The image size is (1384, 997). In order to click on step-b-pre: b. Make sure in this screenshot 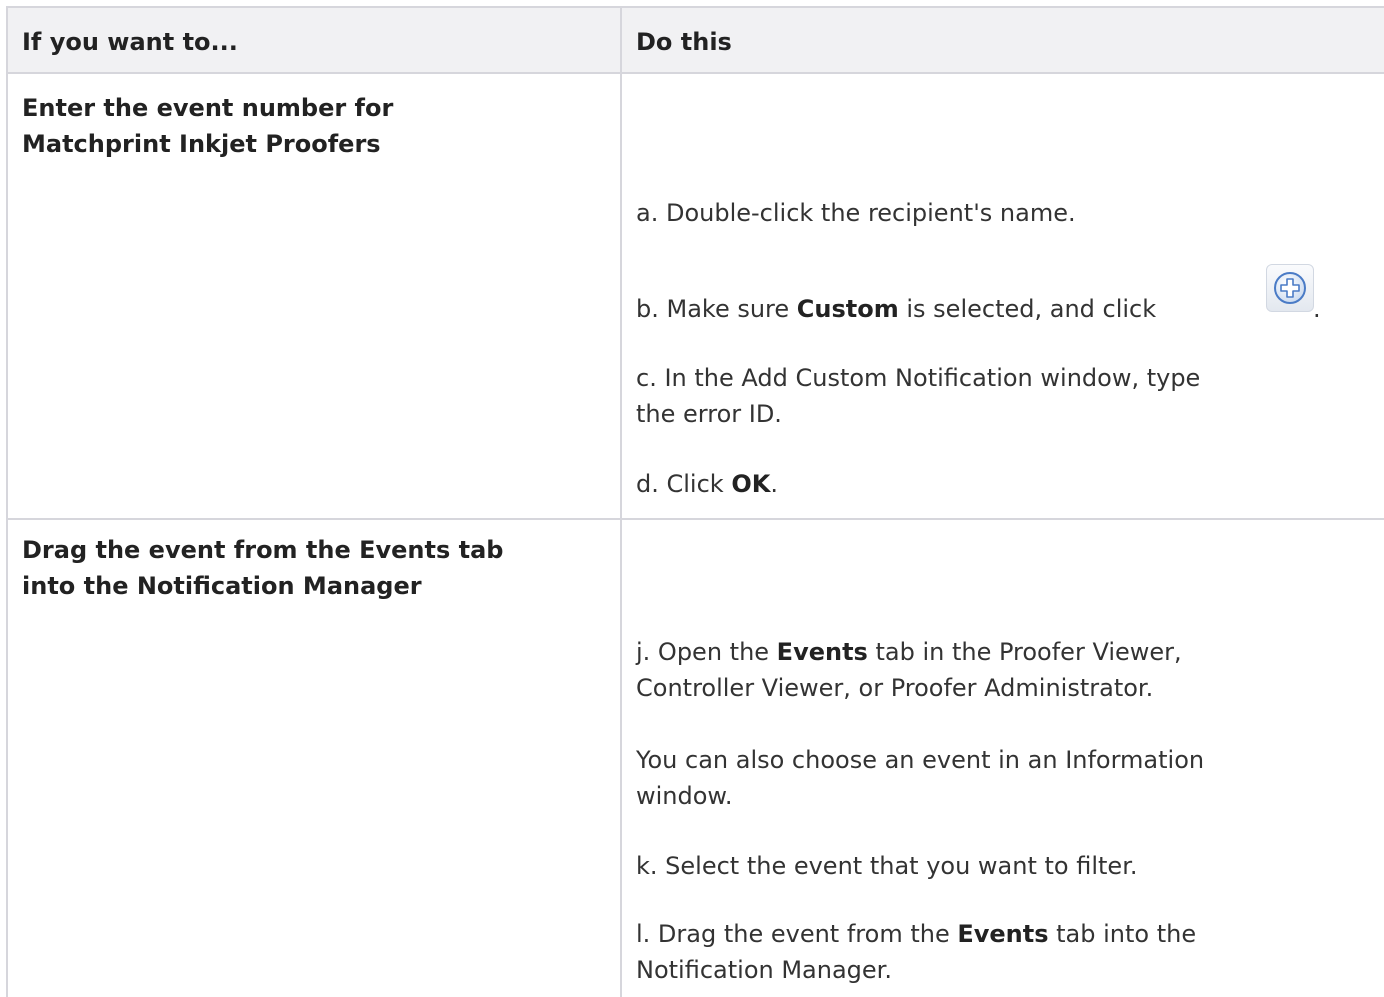, I will do `click(716, 309)`.